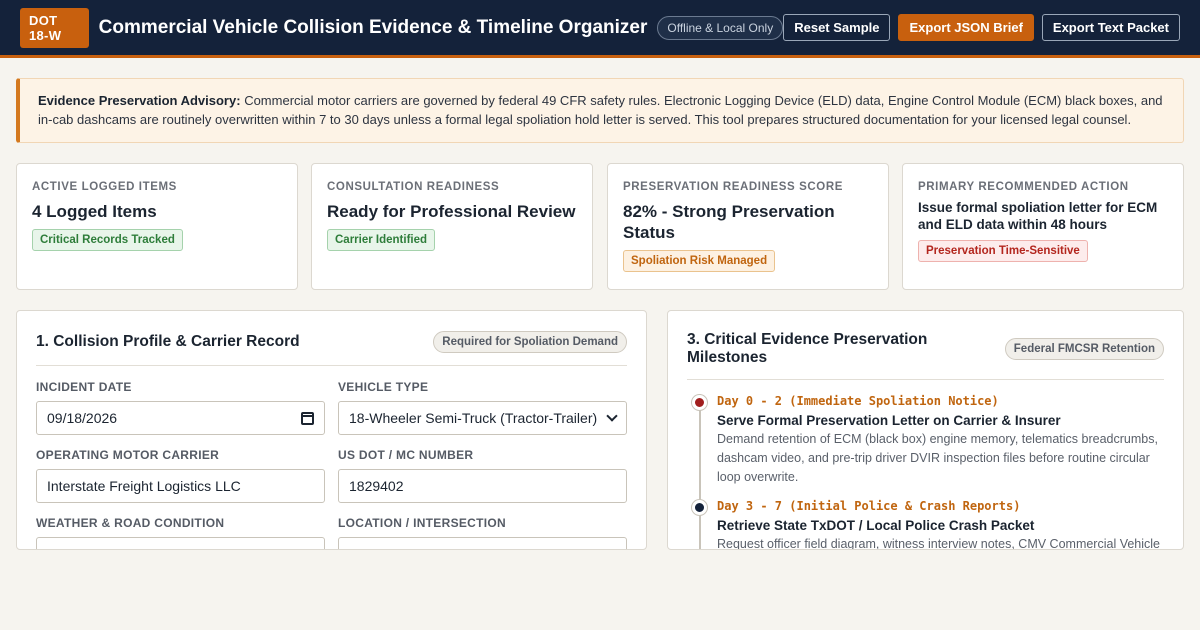  What do you see at coordinates (130, 523) in the screenshot?
I see `field-label: Weather & Road Condition` at bounding box center [130, 523].